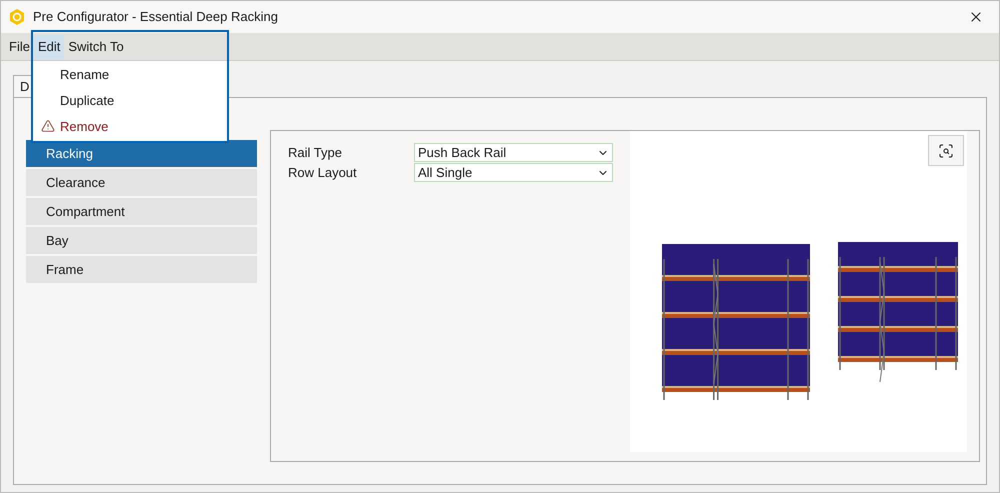 The image size is (1000, 493). What do you see at coordinates (315, 153) in the screenshot?
I see `field-label: Rail Type` at bounding box center [315, 153].